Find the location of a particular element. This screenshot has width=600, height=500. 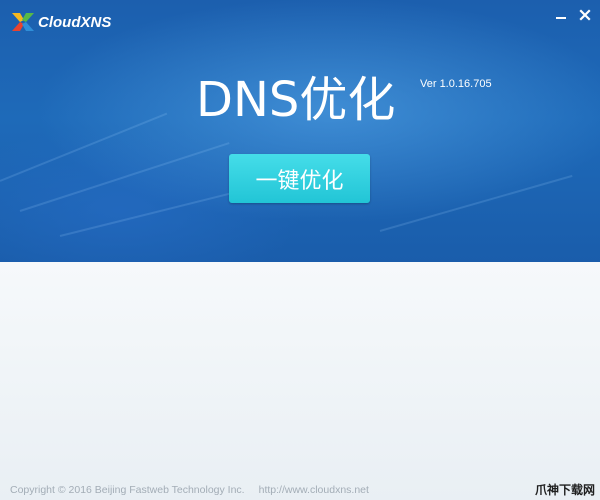

minimize-icon is located at coordinates (561, 18).